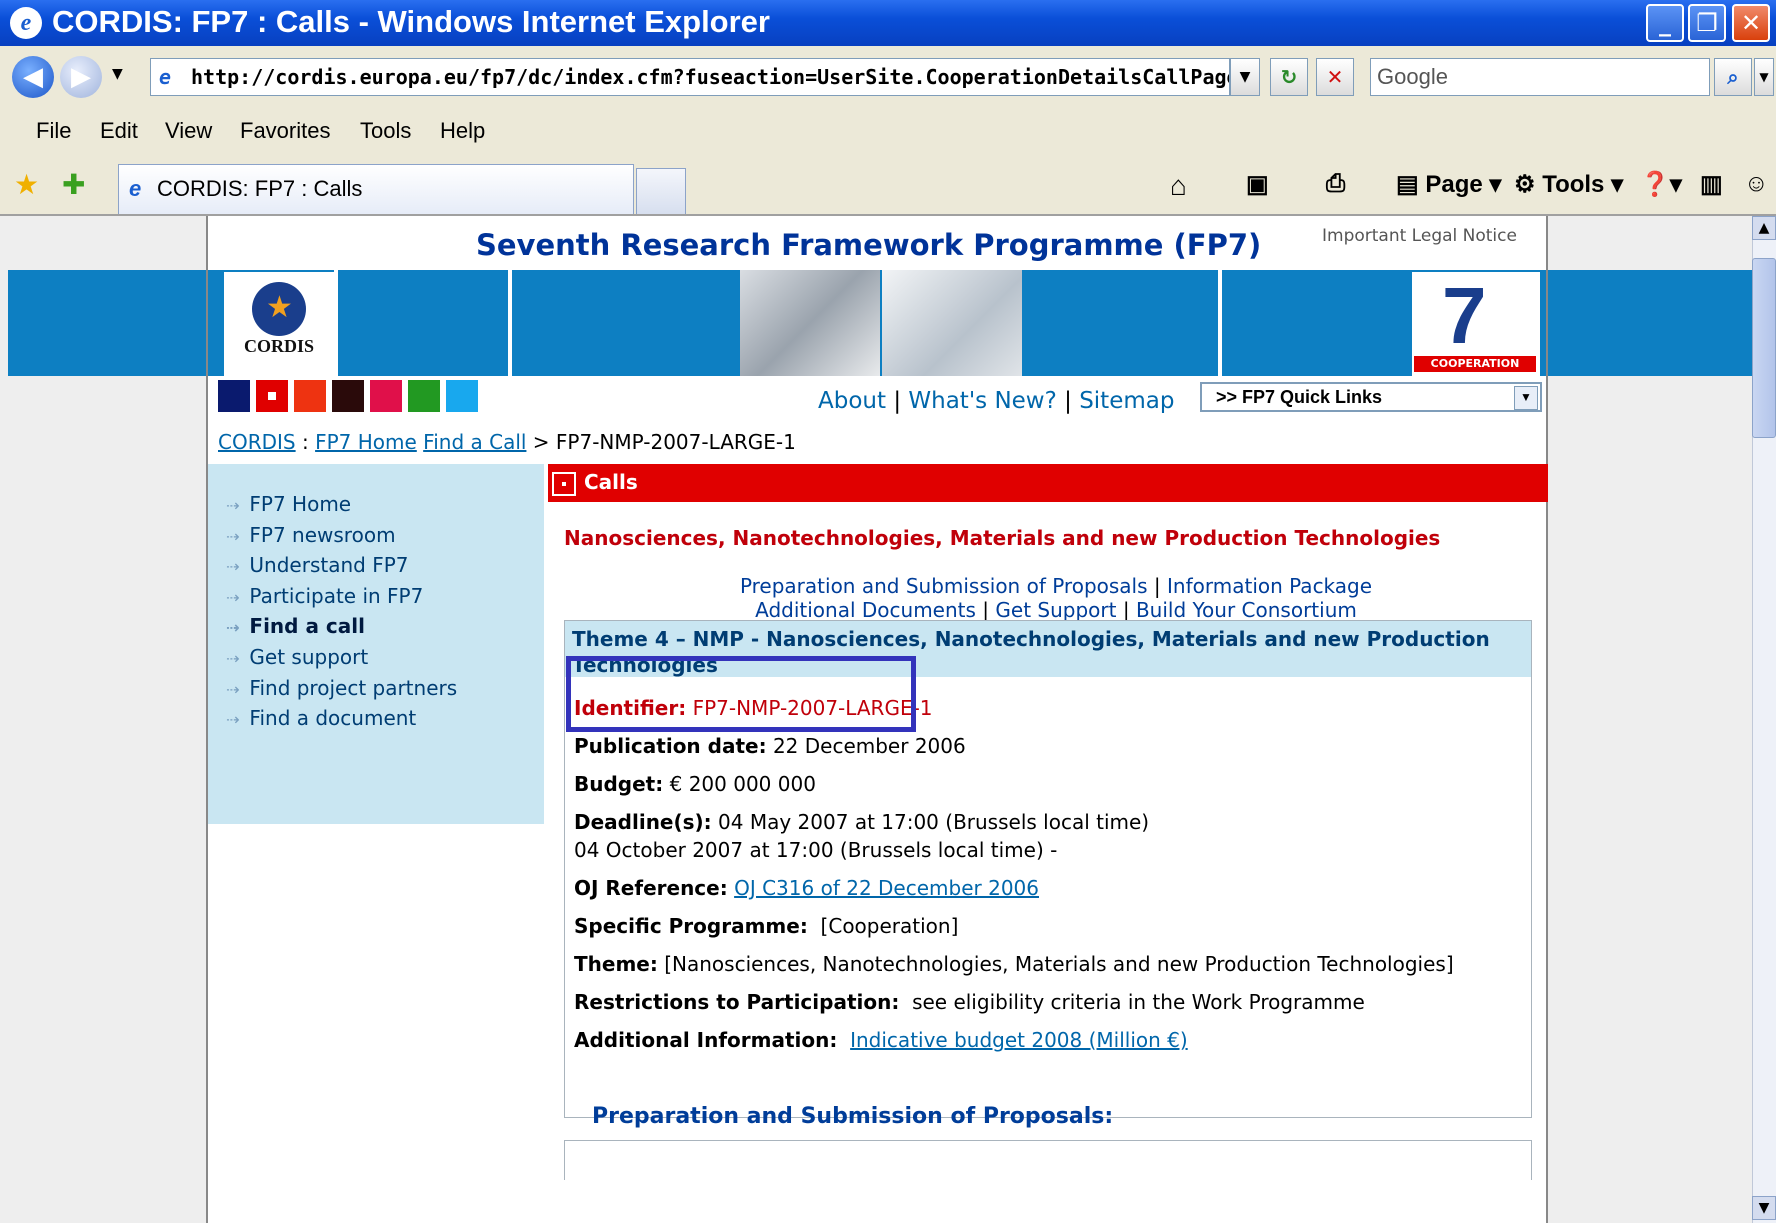  Describe the element at coordinates (474, 442) in the screenshot. I see `breadcrumb-find-call: Find a Call` at that location.